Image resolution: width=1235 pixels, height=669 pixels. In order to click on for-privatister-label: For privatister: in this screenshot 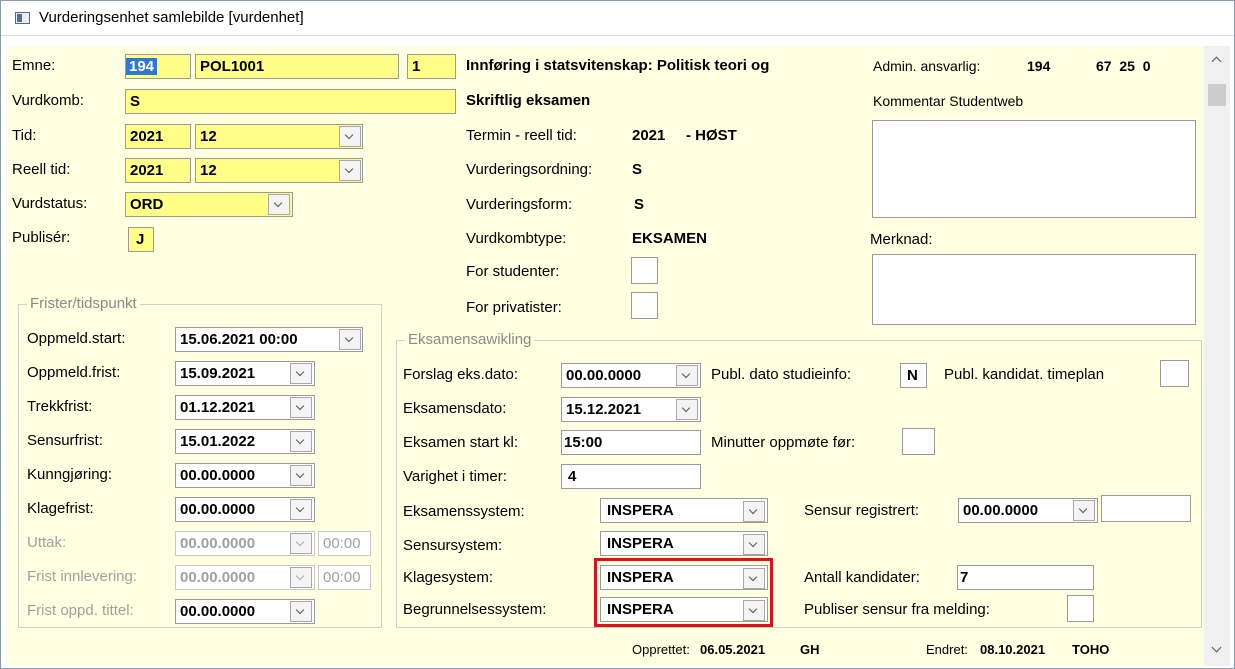, I will do `click(514, 307)`.